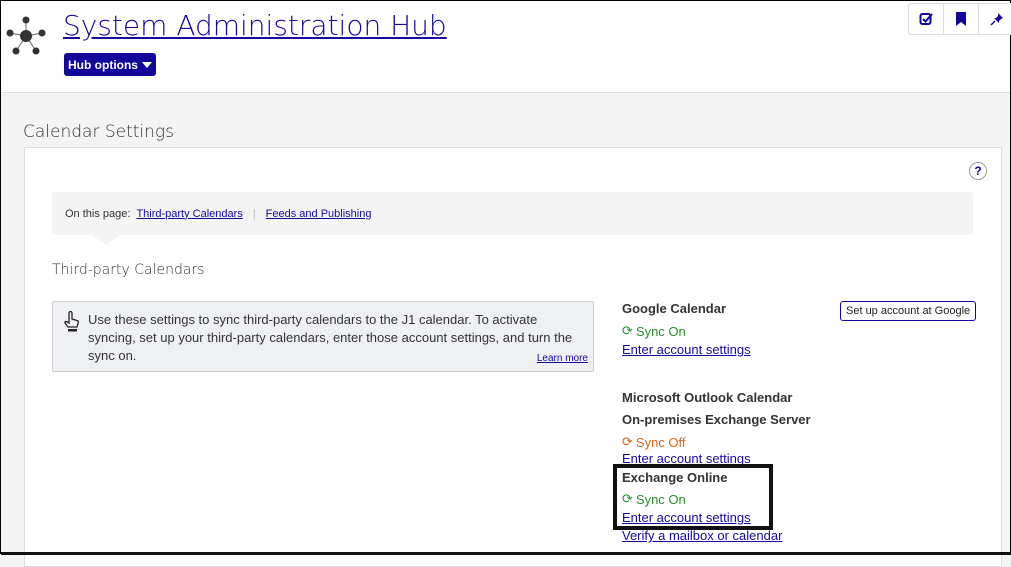 The width and height of the screenshot is (1011, 567). Describe the element at coordinates (686, 349) in the screenshot. I see `google-enter-account-settings-link: Enter account settings` at that location.